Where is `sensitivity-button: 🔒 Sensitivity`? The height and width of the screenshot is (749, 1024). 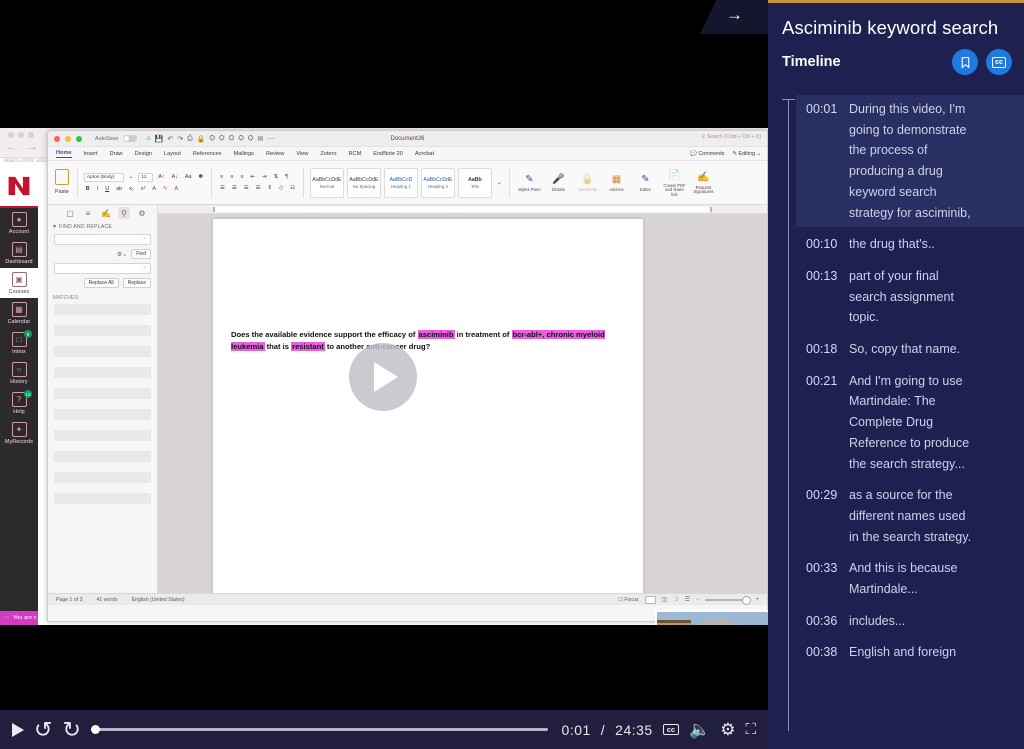 sensitivity-button: 🔒 Sensitivity is located at coordinates (587, 182).